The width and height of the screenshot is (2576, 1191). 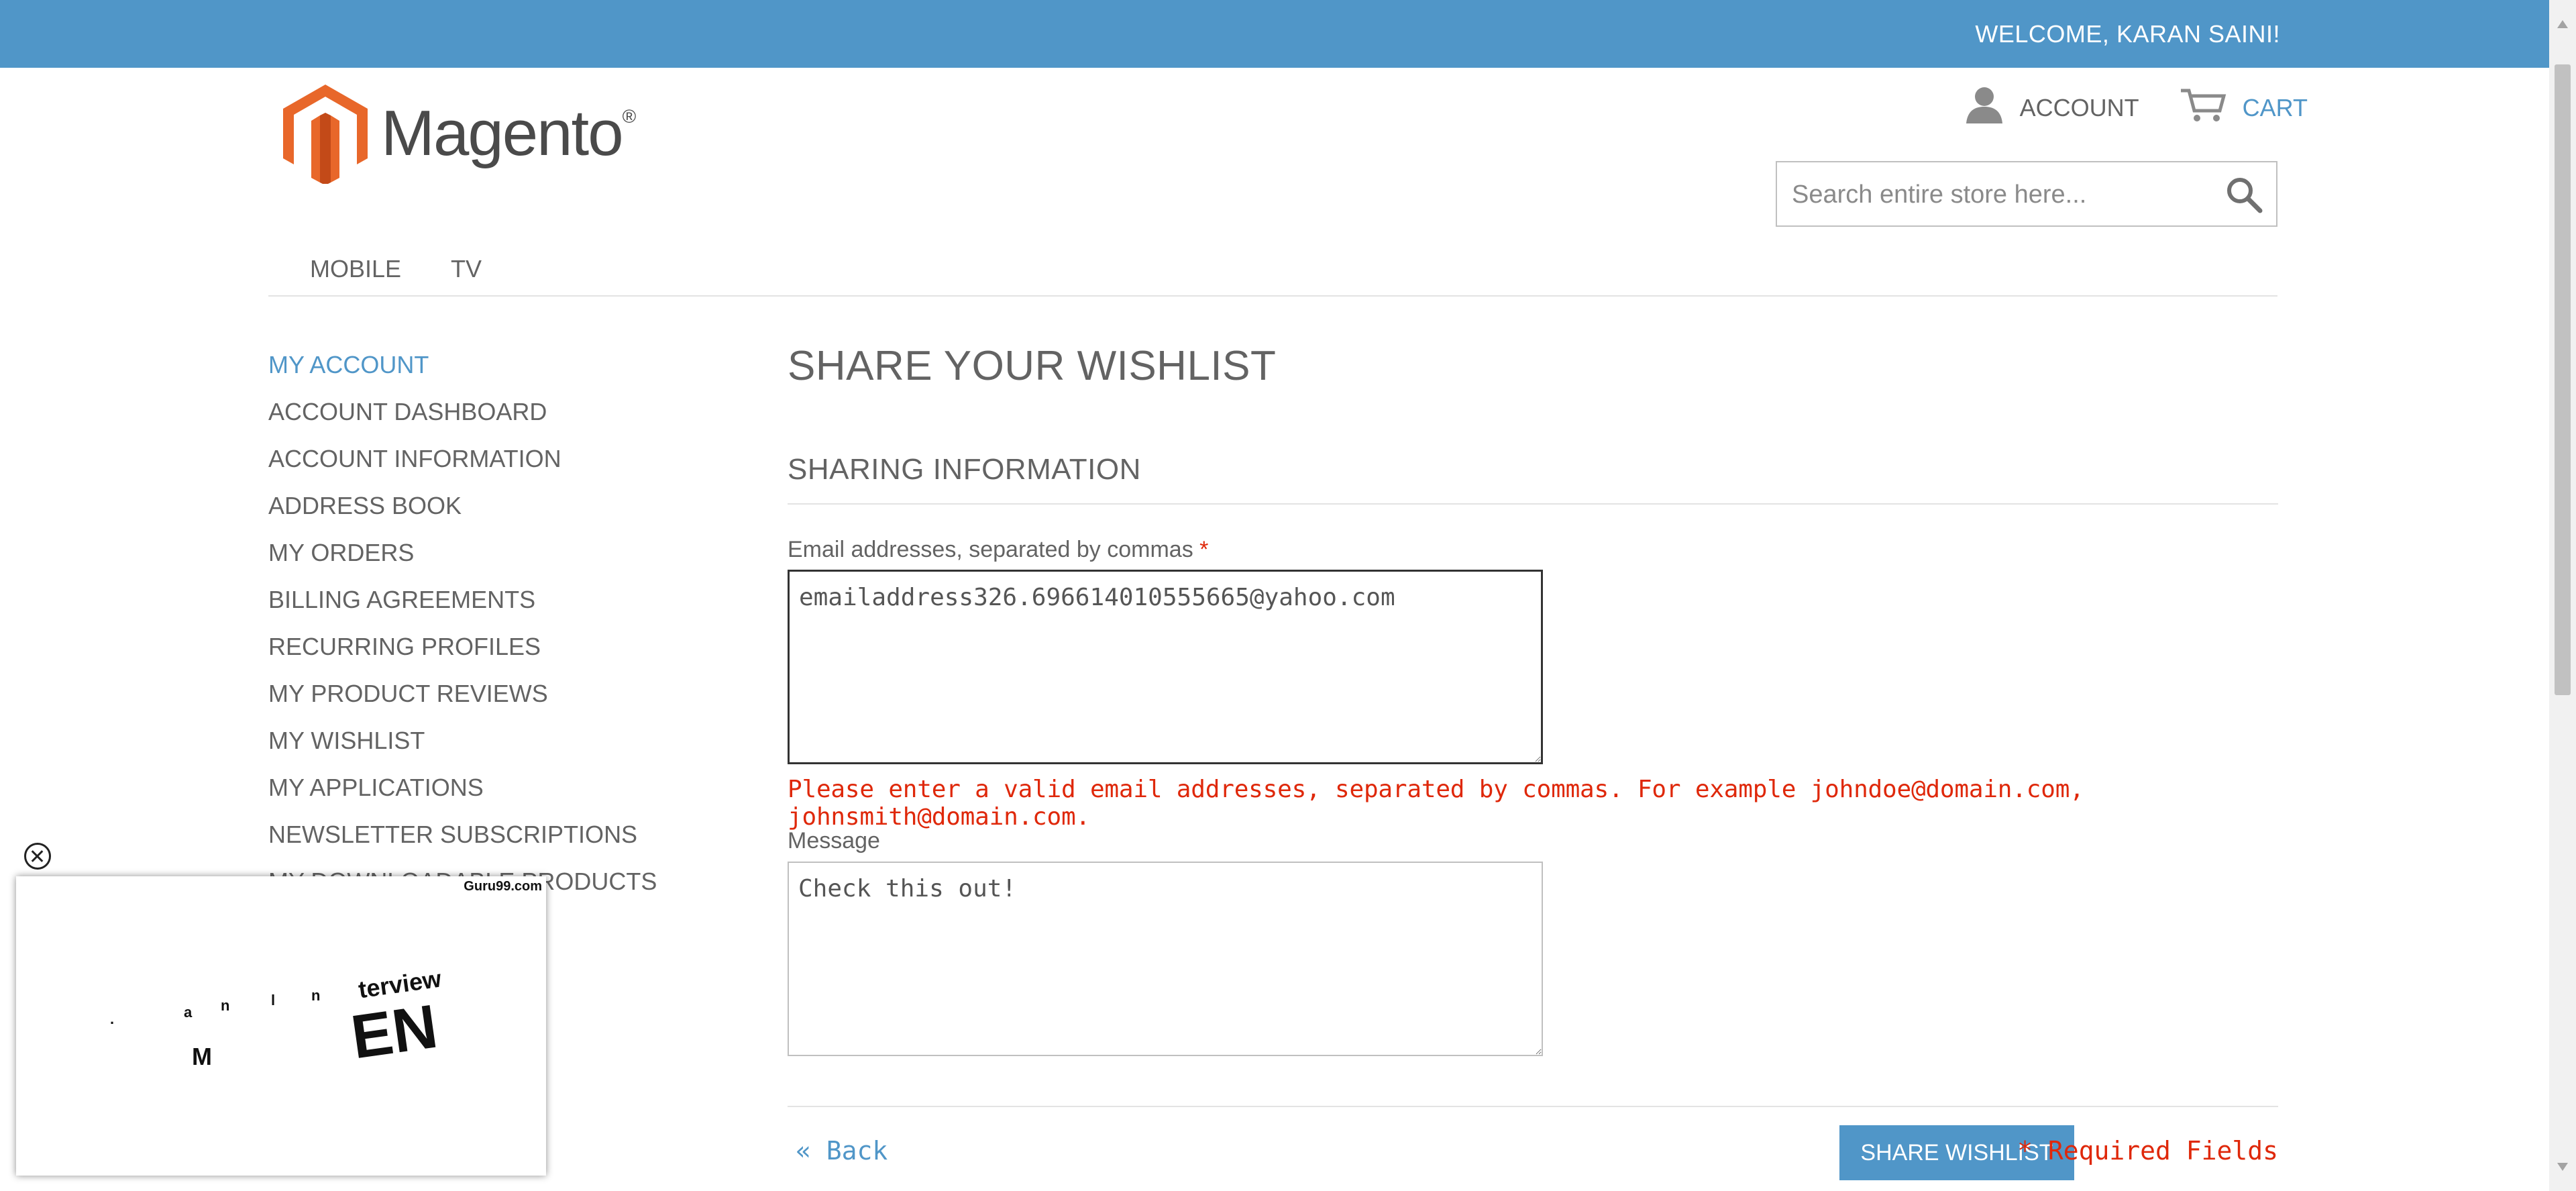 What do you see at coordinates (998, 549) in the screenshot?
I see `email-label: Email addresses, separated by commas *` at bounding box center [998, 549].